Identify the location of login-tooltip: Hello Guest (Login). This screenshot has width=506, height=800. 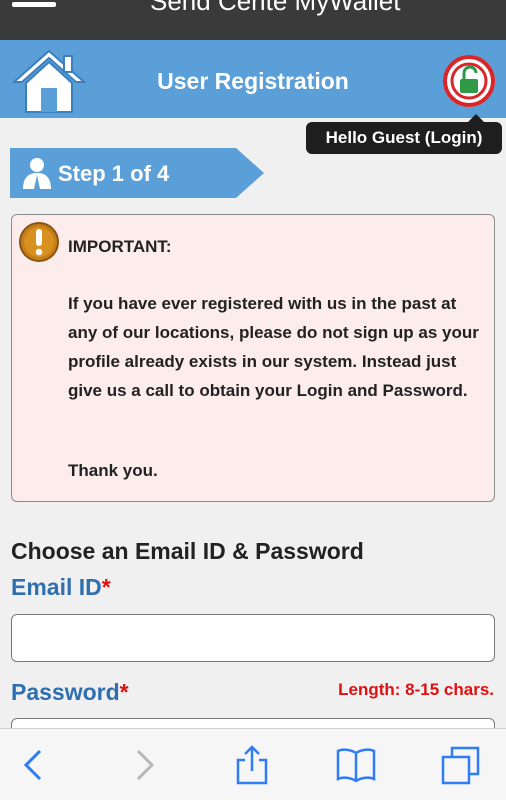
(404, 134).